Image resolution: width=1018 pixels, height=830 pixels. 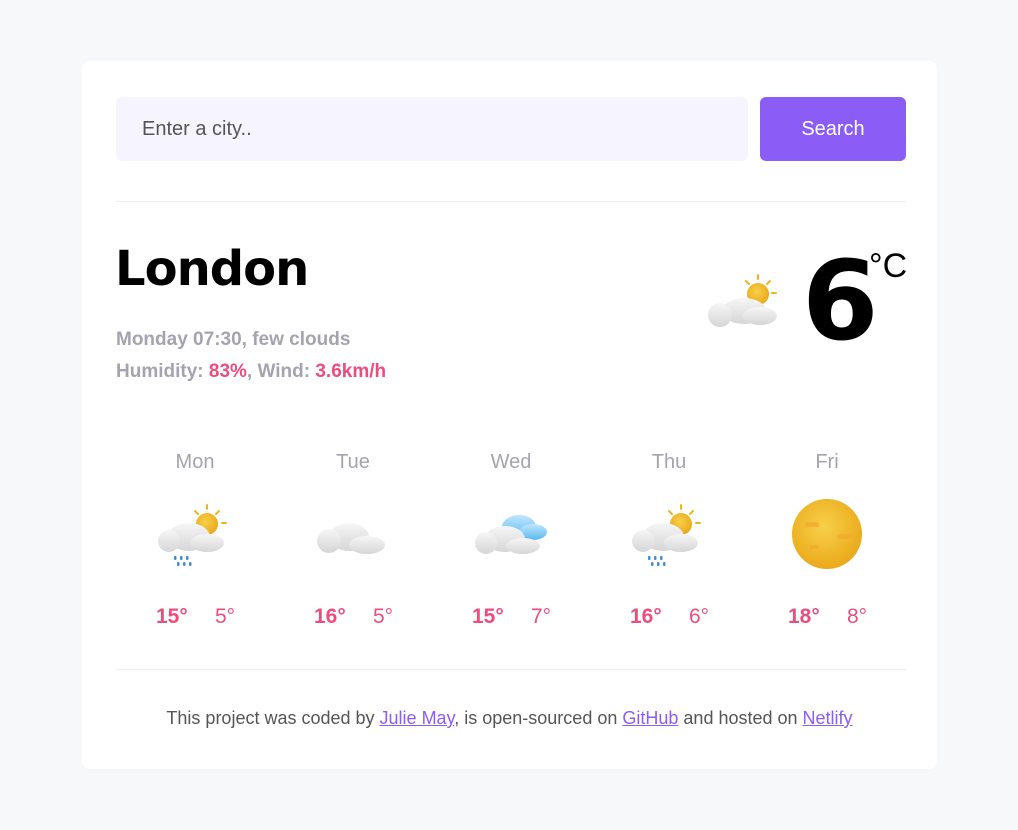 I want to click on current-datetime: Monday 07:30, so click(x=179, y=339).